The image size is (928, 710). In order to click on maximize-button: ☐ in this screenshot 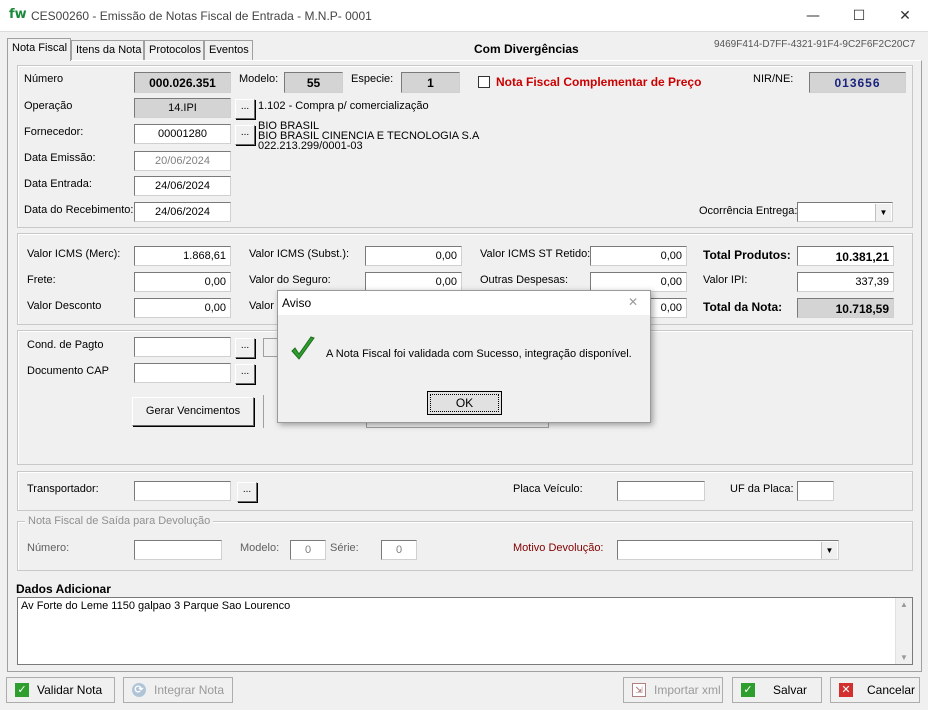, I will do `click(859, 16)`.